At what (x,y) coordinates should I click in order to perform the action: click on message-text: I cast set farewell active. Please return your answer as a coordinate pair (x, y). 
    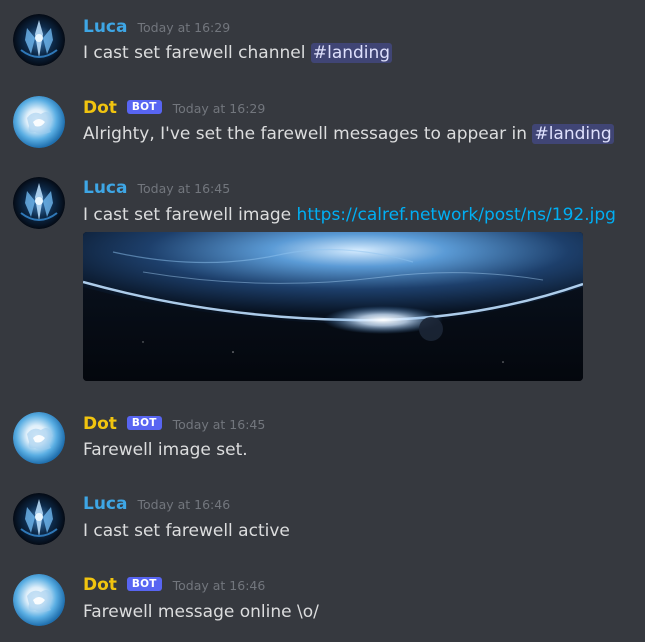
    Looking at the image, I should click on (186, 531).